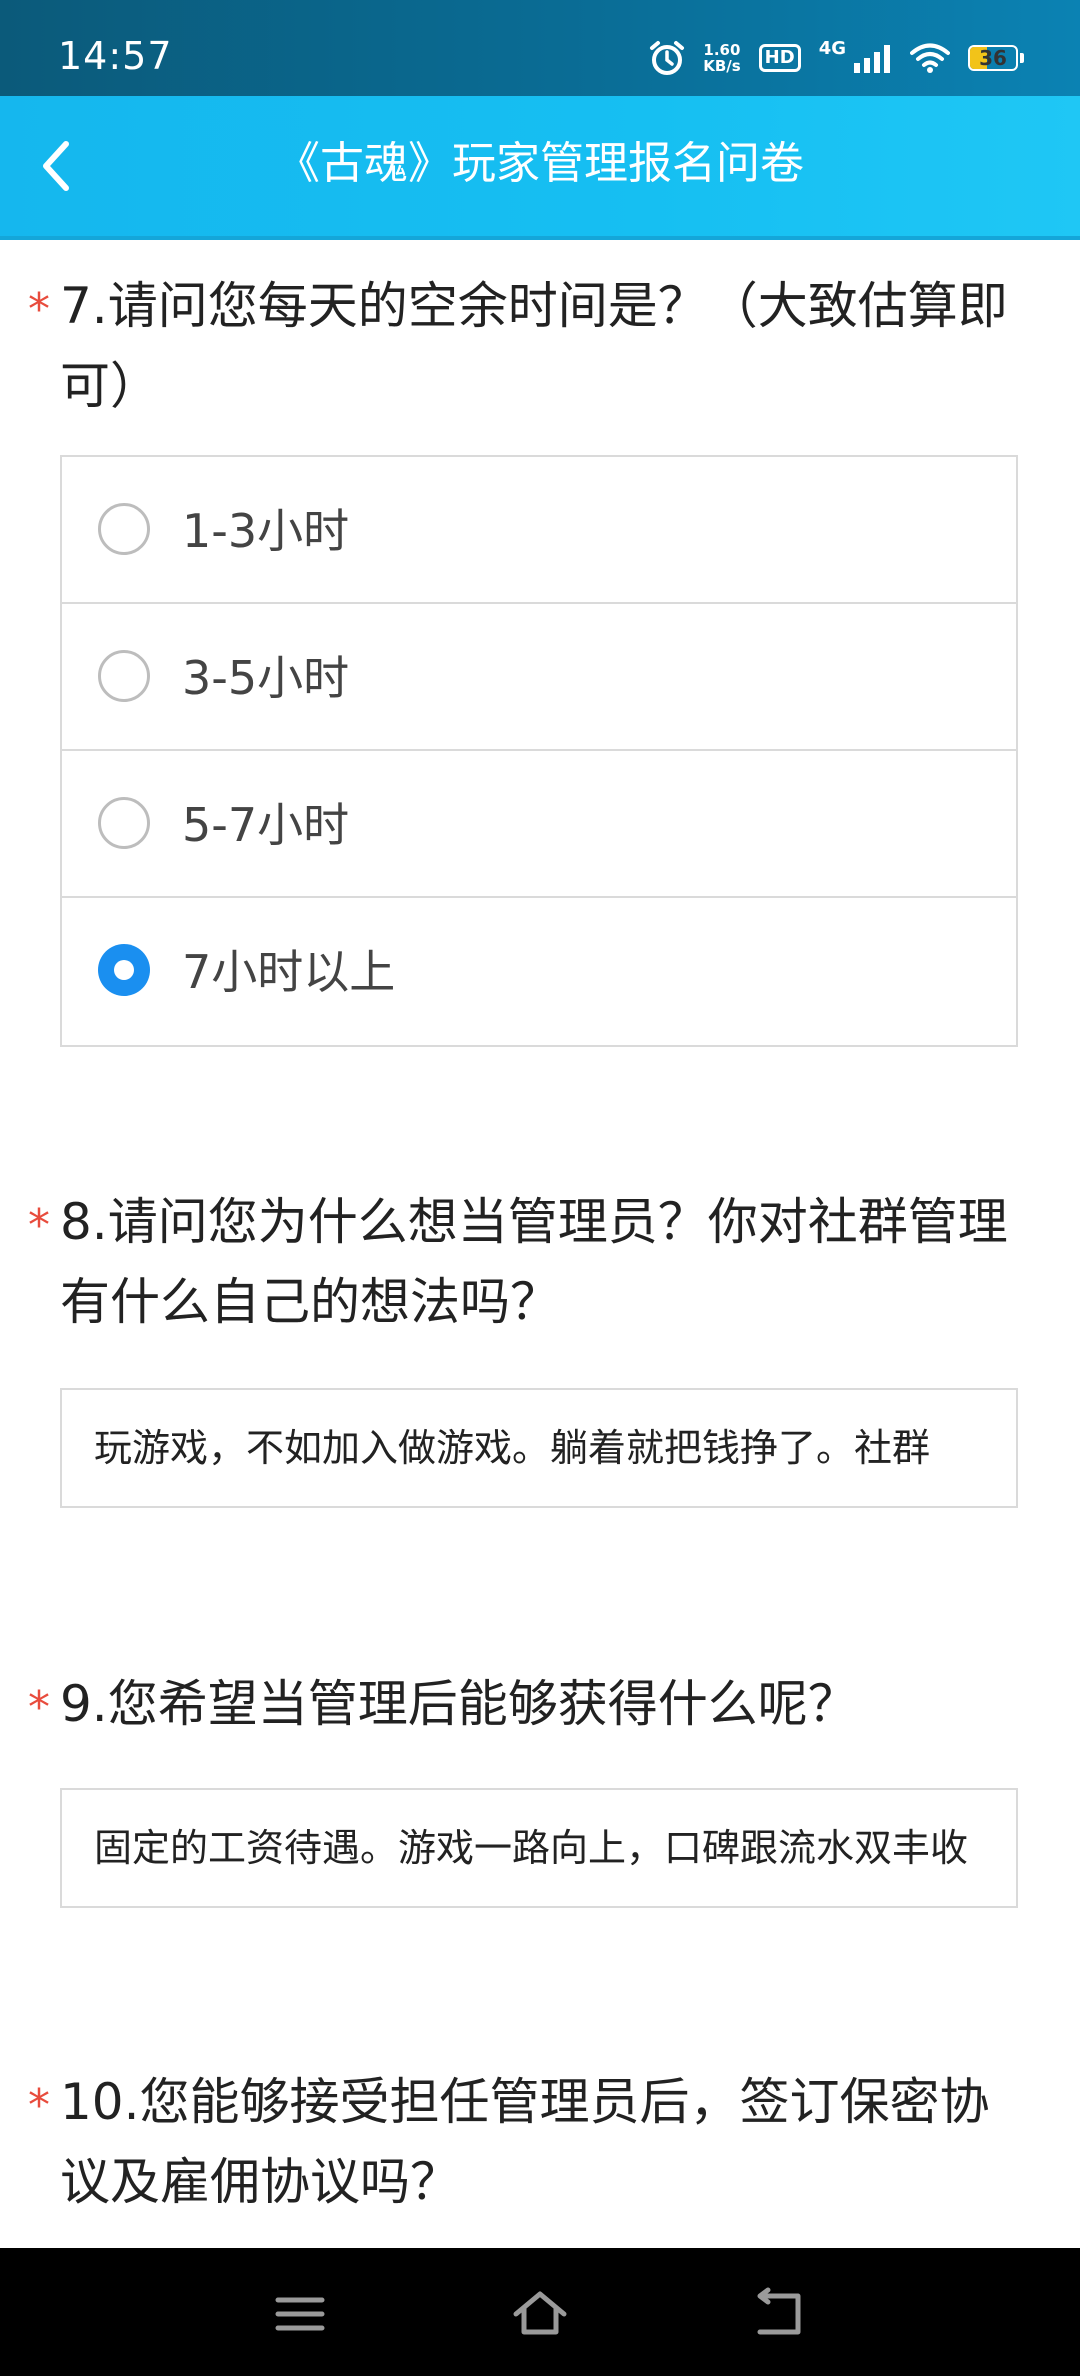 The width and height of the screenshot is (1080, 2376). I want to click on system-nav-bar, so click(540, 2312).